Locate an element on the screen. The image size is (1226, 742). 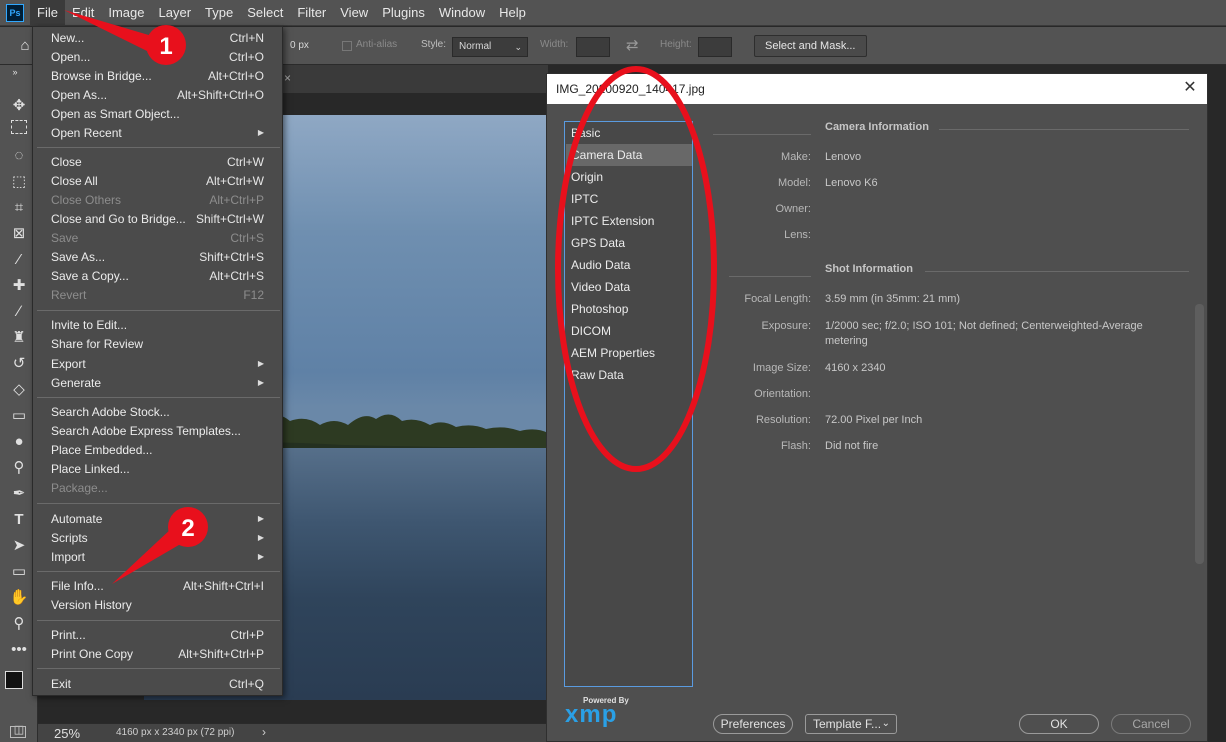
menu-layer: Layer is located at coordinates (175, 13).